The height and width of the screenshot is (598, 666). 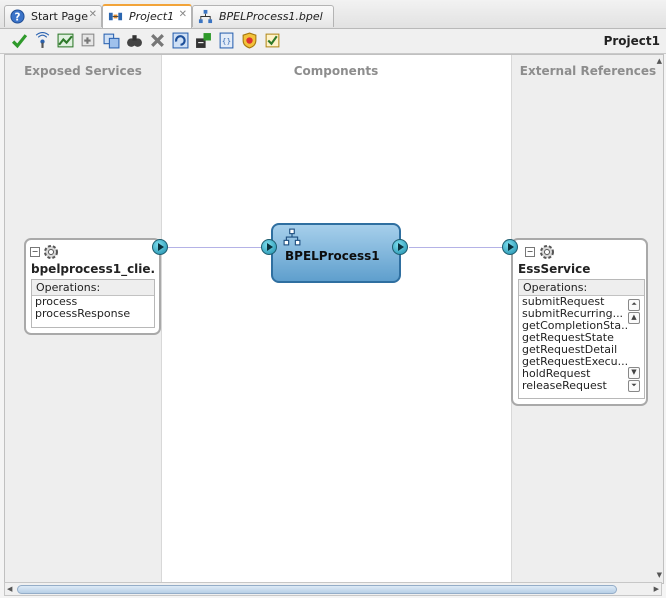 I want to click on operation-item: getRequestDetail, so click(x=573, y=350).